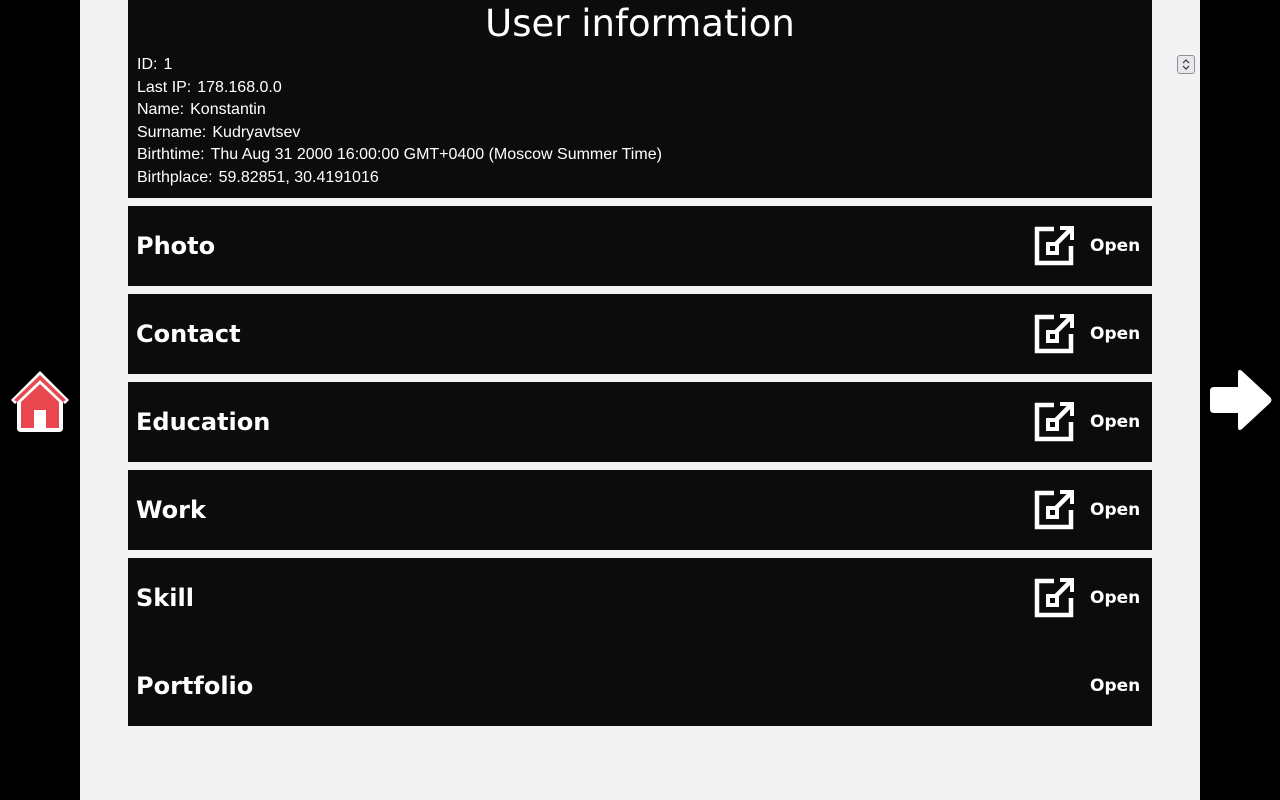 Image resolution: width=1280 pixels, height=800 pixels. Describe the element at coordinates (168, 64) in the screenshot. I see `field-value: 1` at that location.